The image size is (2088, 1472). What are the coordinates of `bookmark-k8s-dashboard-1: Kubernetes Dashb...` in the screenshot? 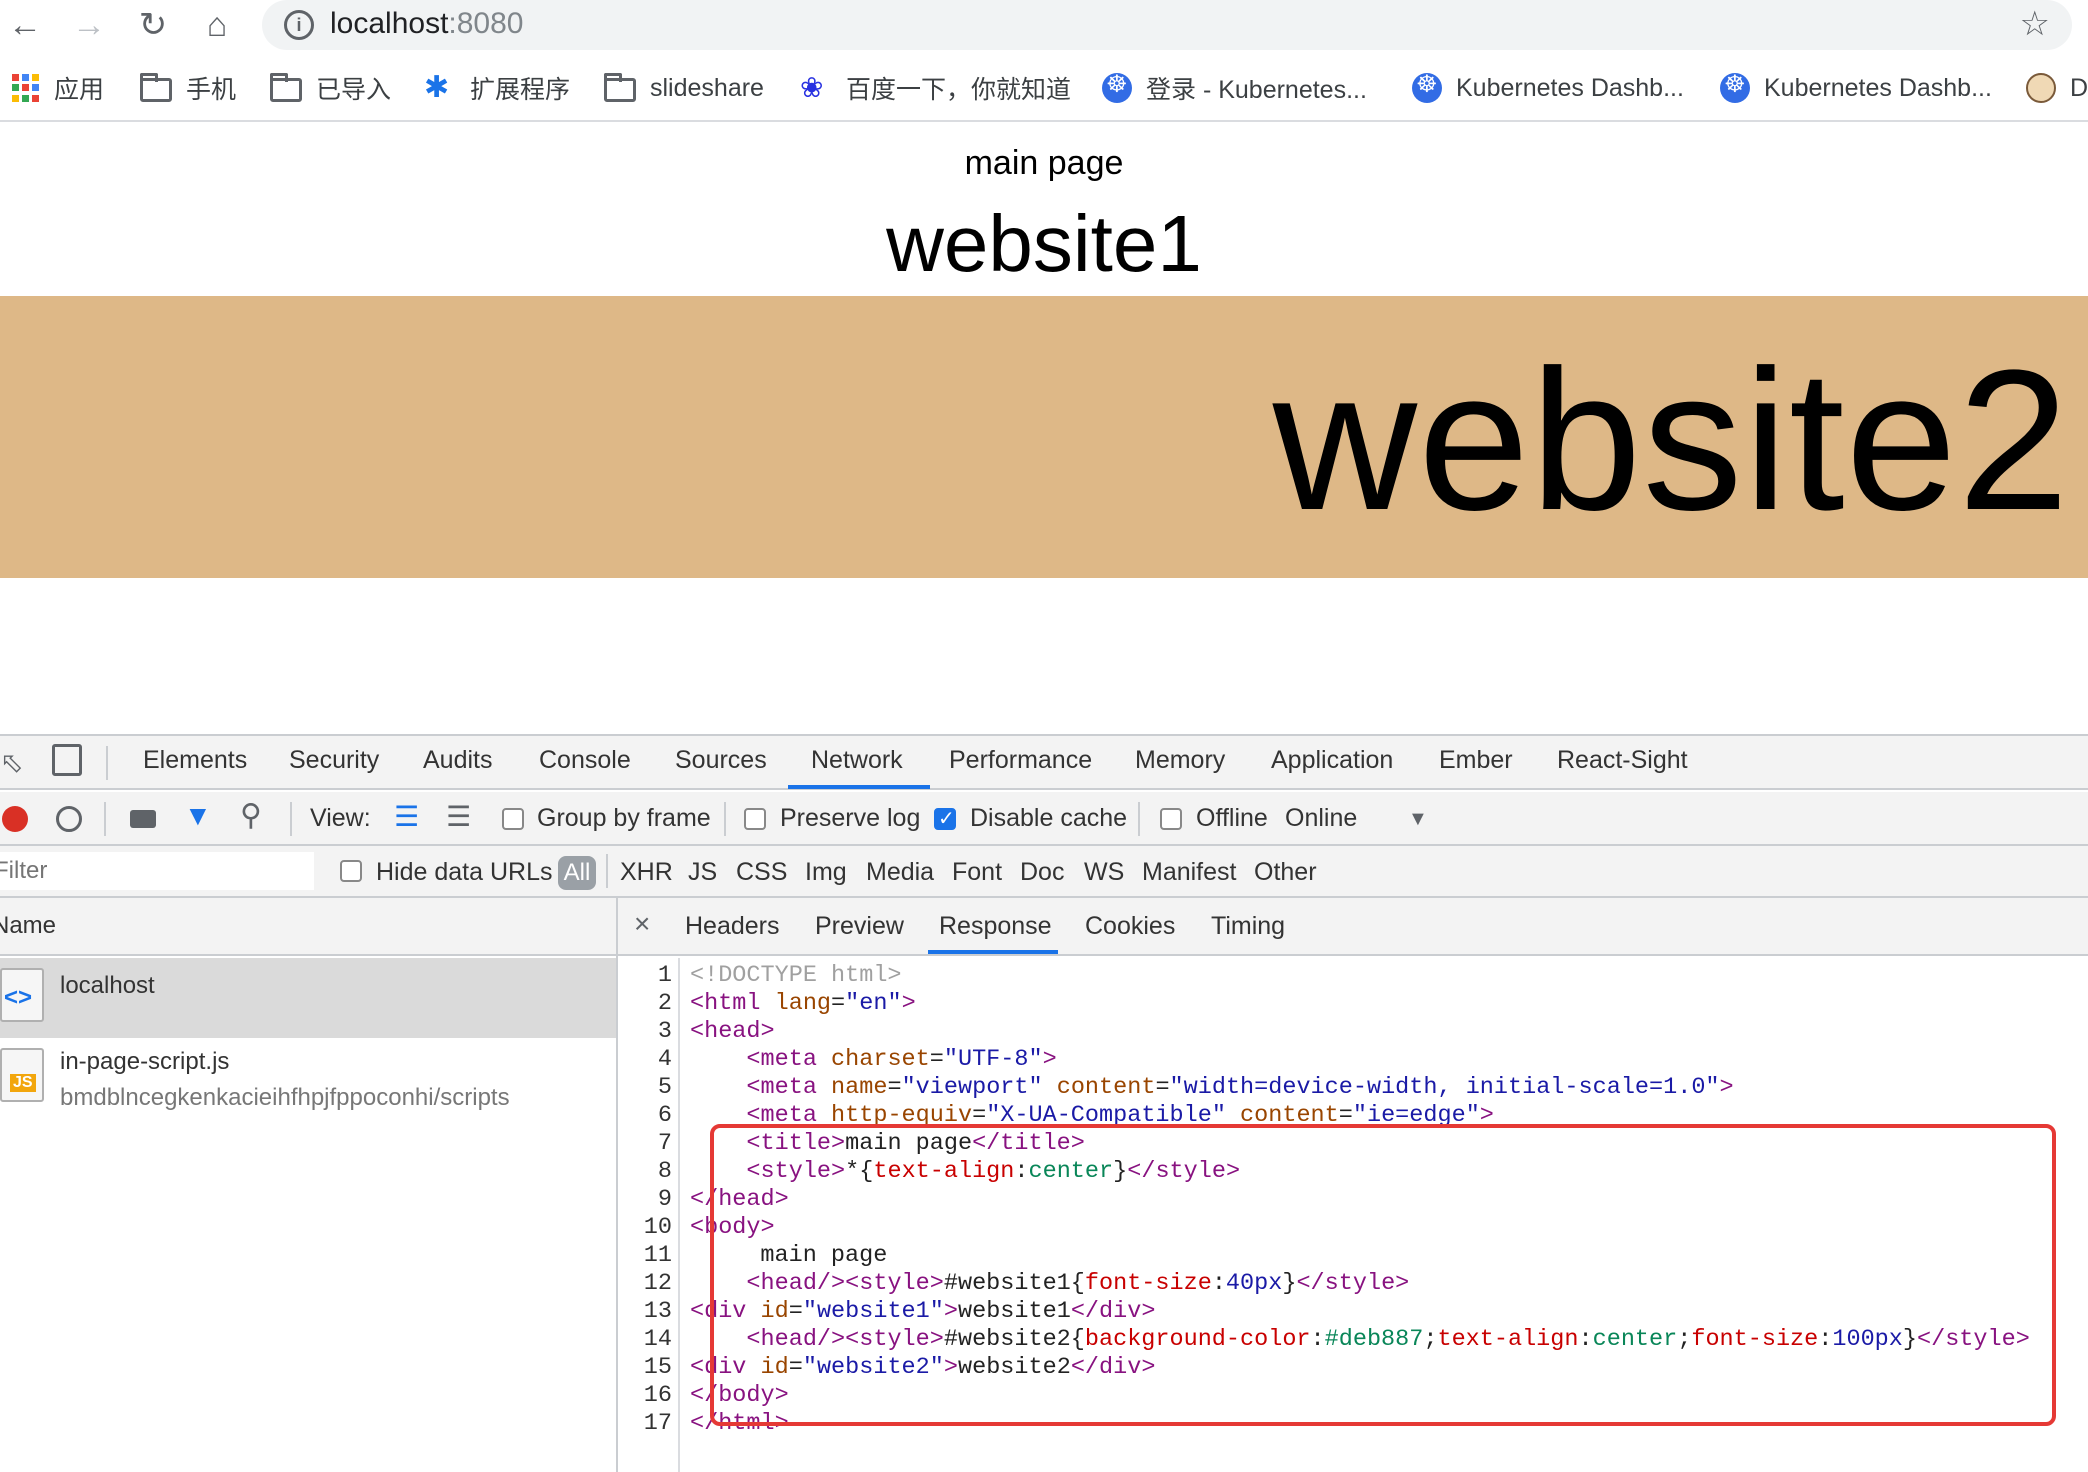 It's located at (1548, 88).